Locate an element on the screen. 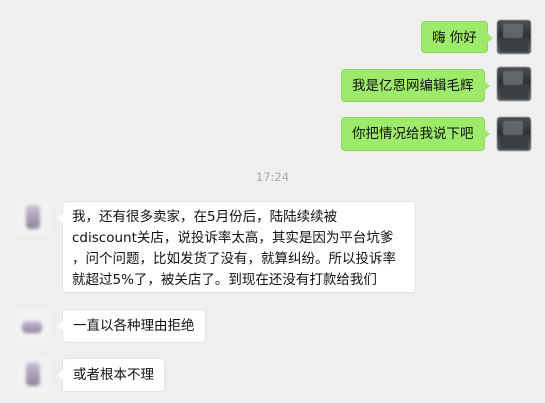  message-bubble-sent: 嗨 你好 is located at coordinates (457, 37).